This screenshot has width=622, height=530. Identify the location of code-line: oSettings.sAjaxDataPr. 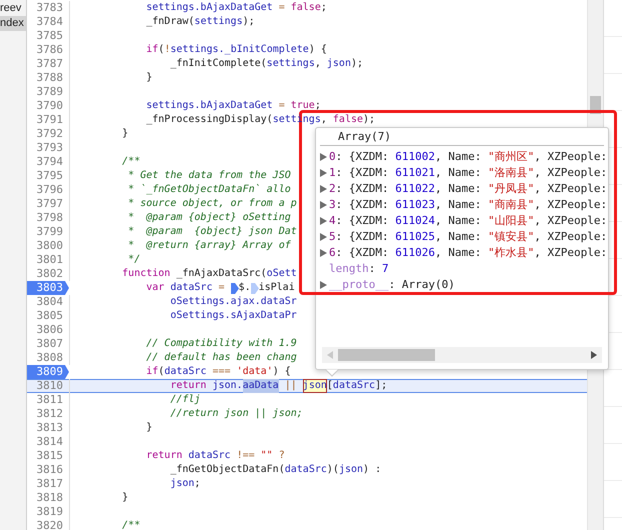
(233, 316).